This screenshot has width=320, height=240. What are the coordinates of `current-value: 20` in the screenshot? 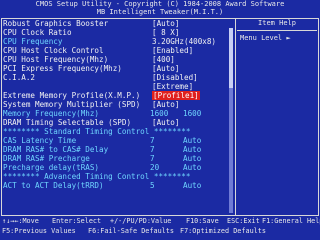 It's located at (155, 167).